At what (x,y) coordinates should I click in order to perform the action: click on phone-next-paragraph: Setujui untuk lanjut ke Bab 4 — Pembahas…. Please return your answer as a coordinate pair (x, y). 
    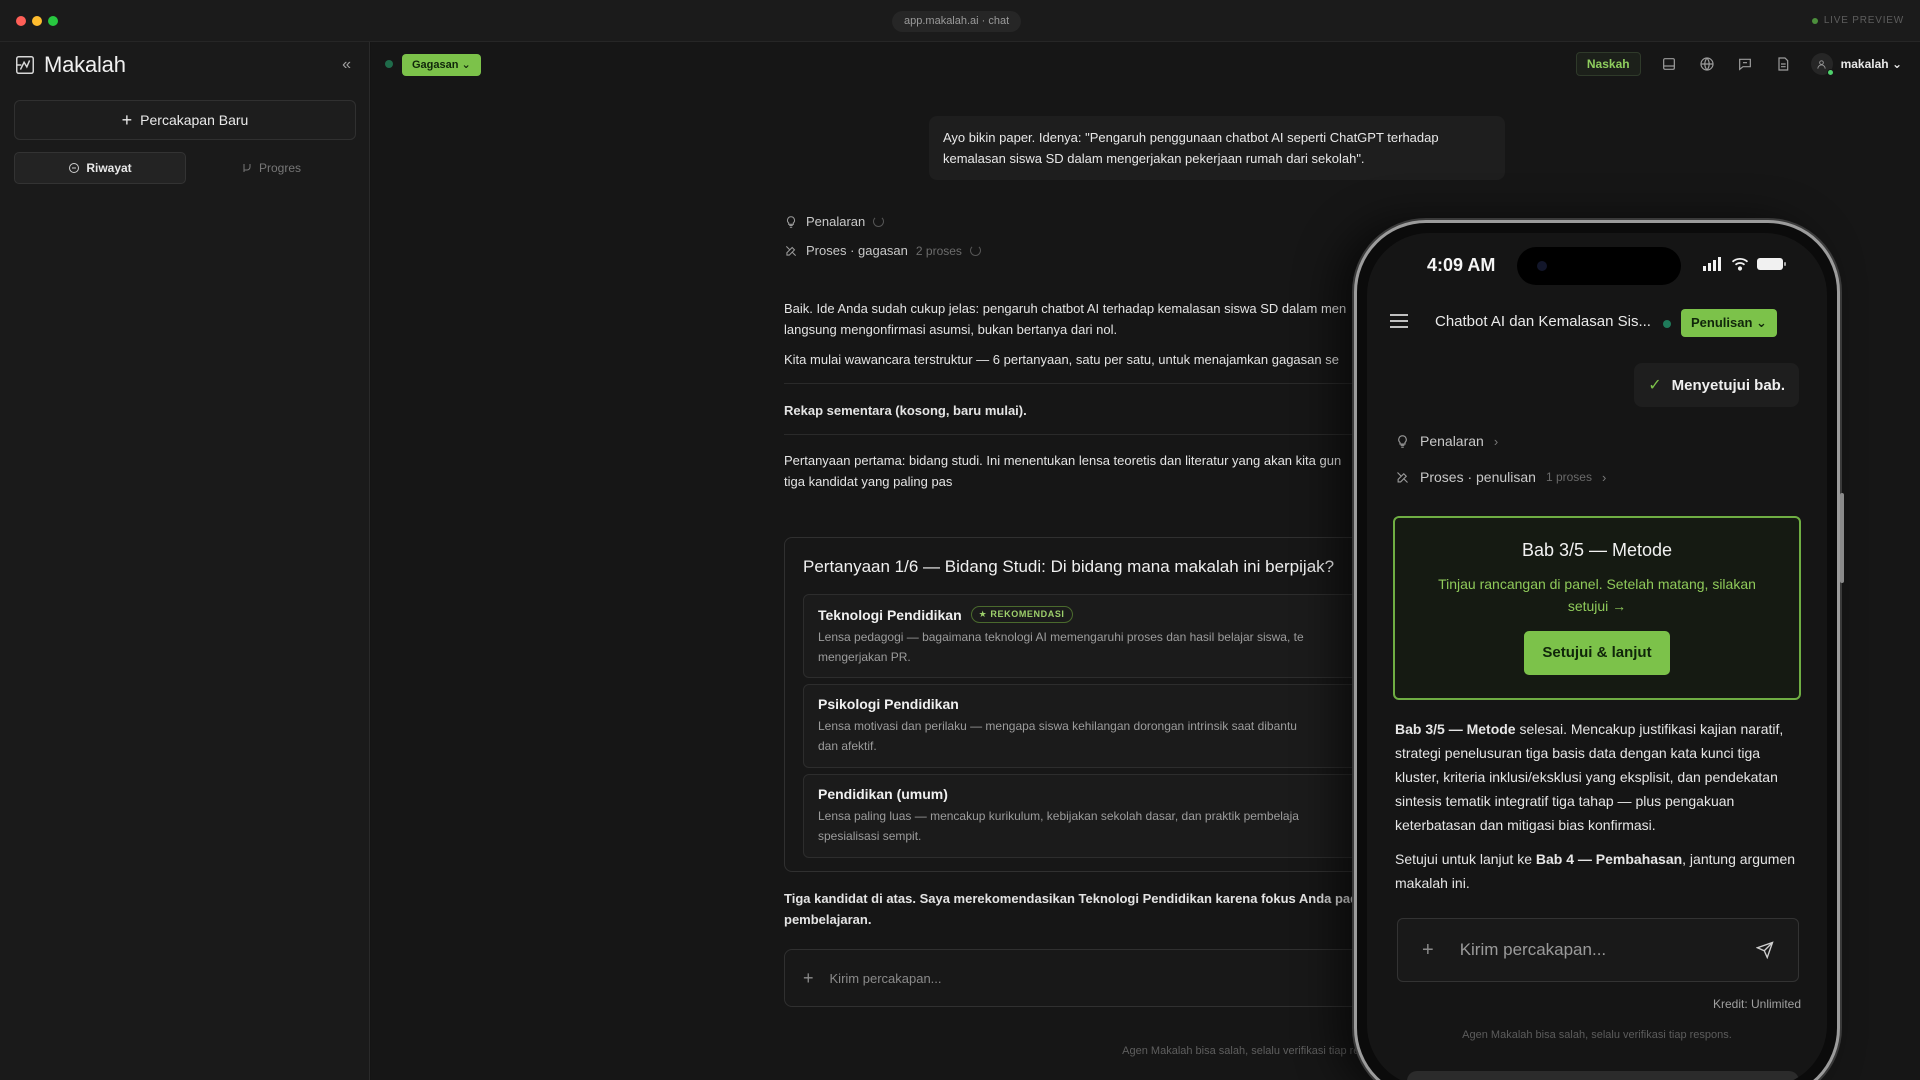
    Looking at the image, I should click on (1601, 871).